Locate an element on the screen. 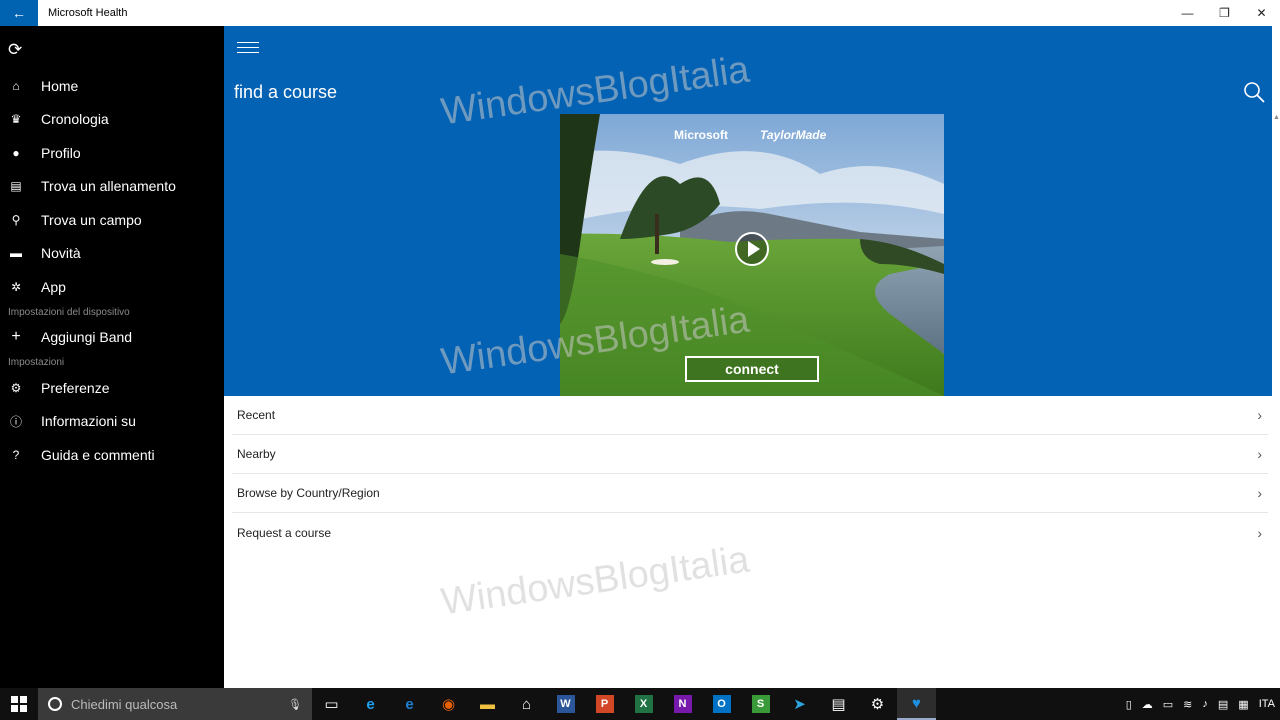  internet-explorer-icon: e is located at coordinates (370, 704).